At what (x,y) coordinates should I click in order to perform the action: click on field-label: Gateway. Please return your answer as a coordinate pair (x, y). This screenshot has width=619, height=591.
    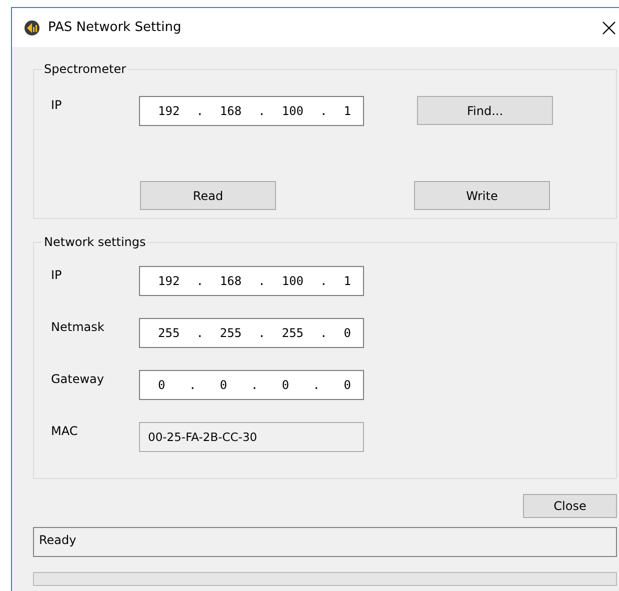
    Looking at the image, I should click on (78, 379).